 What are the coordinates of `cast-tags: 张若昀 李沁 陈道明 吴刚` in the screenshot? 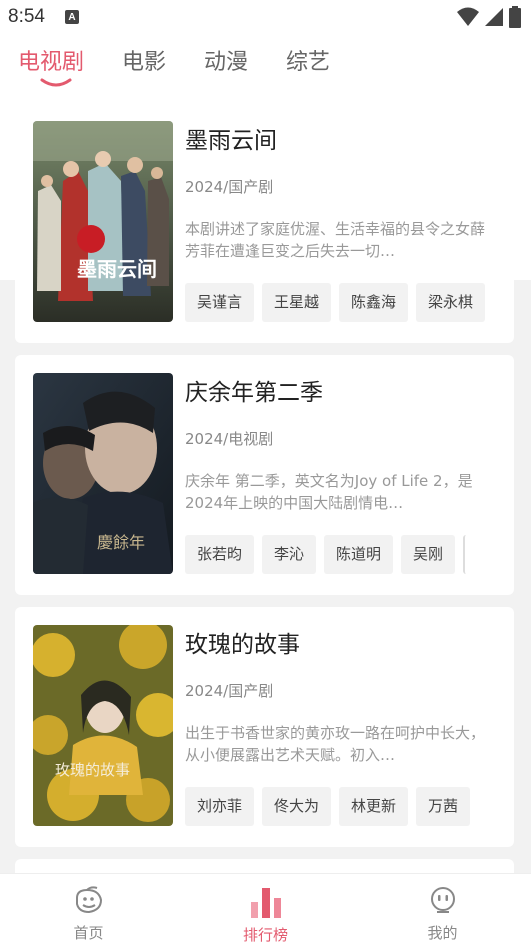 It's located at (341, 555).